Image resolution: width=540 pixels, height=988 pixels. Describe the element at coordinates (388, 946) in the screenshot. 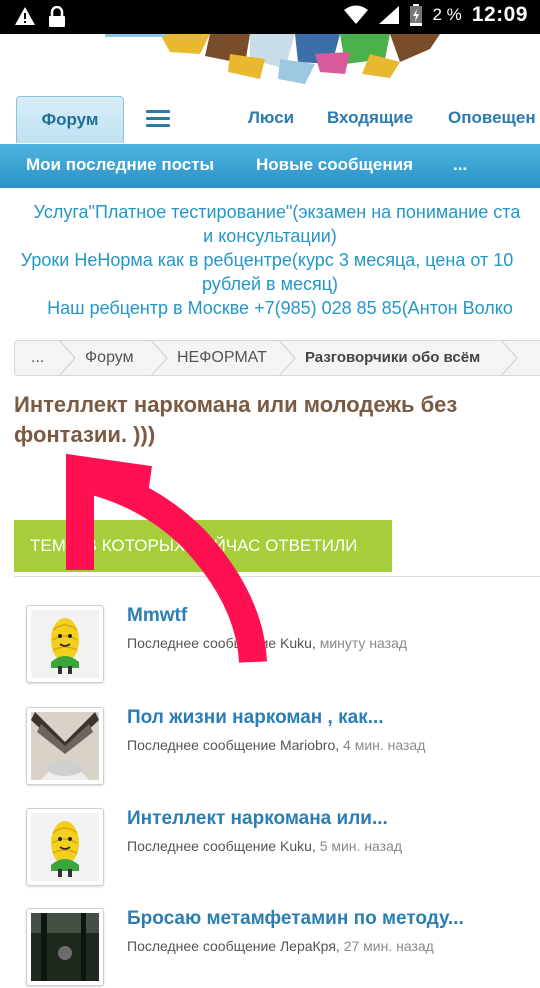

I see `thread-time: 27 мин. назад` at that location.